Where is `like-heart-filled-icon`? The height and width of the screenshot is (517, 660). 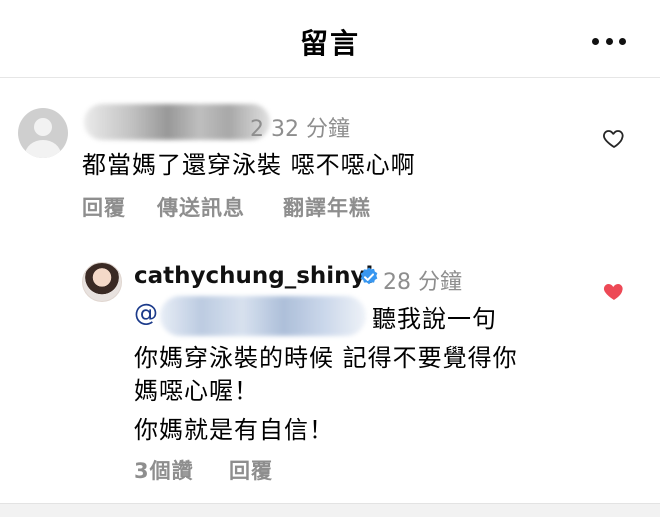 like-heart-filled-icon is located at coordinates (614, 291).